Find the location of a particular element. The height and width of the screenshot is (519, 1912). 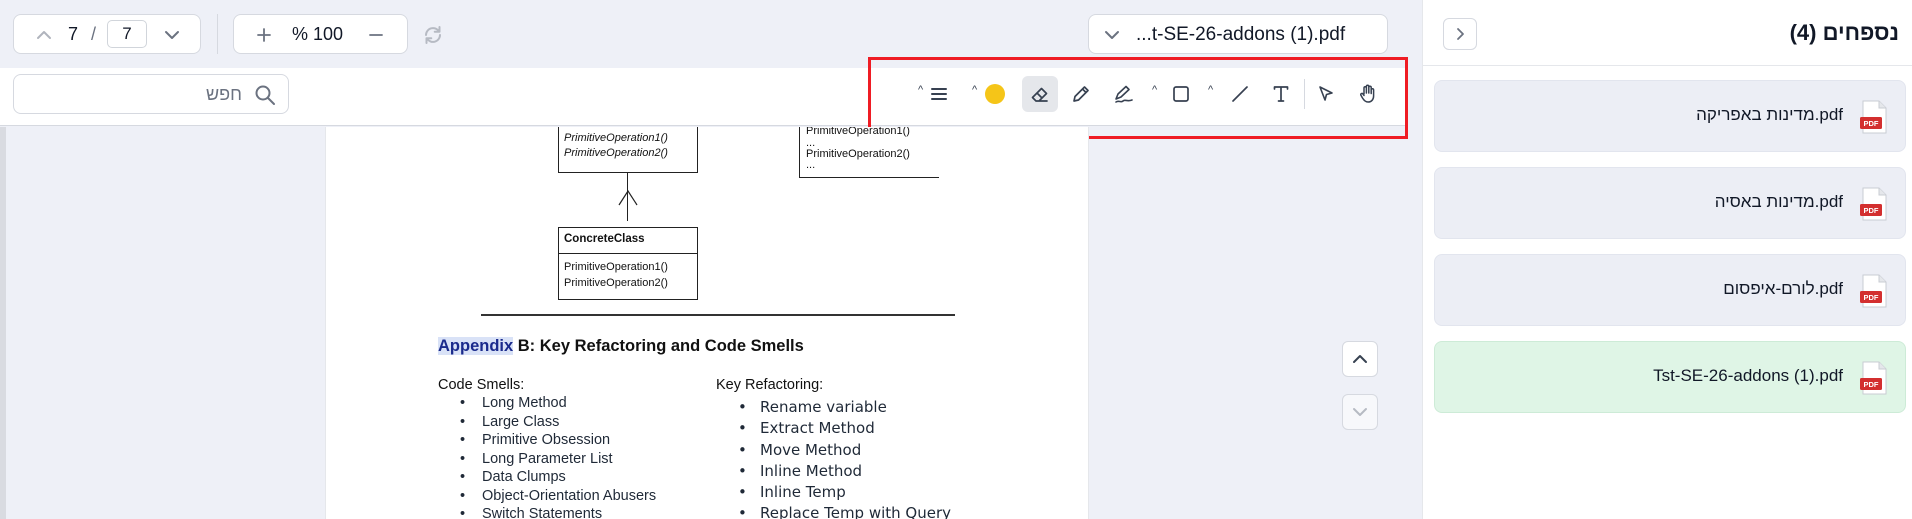

select-arrow-icon is located at coordinates (1326, 93).